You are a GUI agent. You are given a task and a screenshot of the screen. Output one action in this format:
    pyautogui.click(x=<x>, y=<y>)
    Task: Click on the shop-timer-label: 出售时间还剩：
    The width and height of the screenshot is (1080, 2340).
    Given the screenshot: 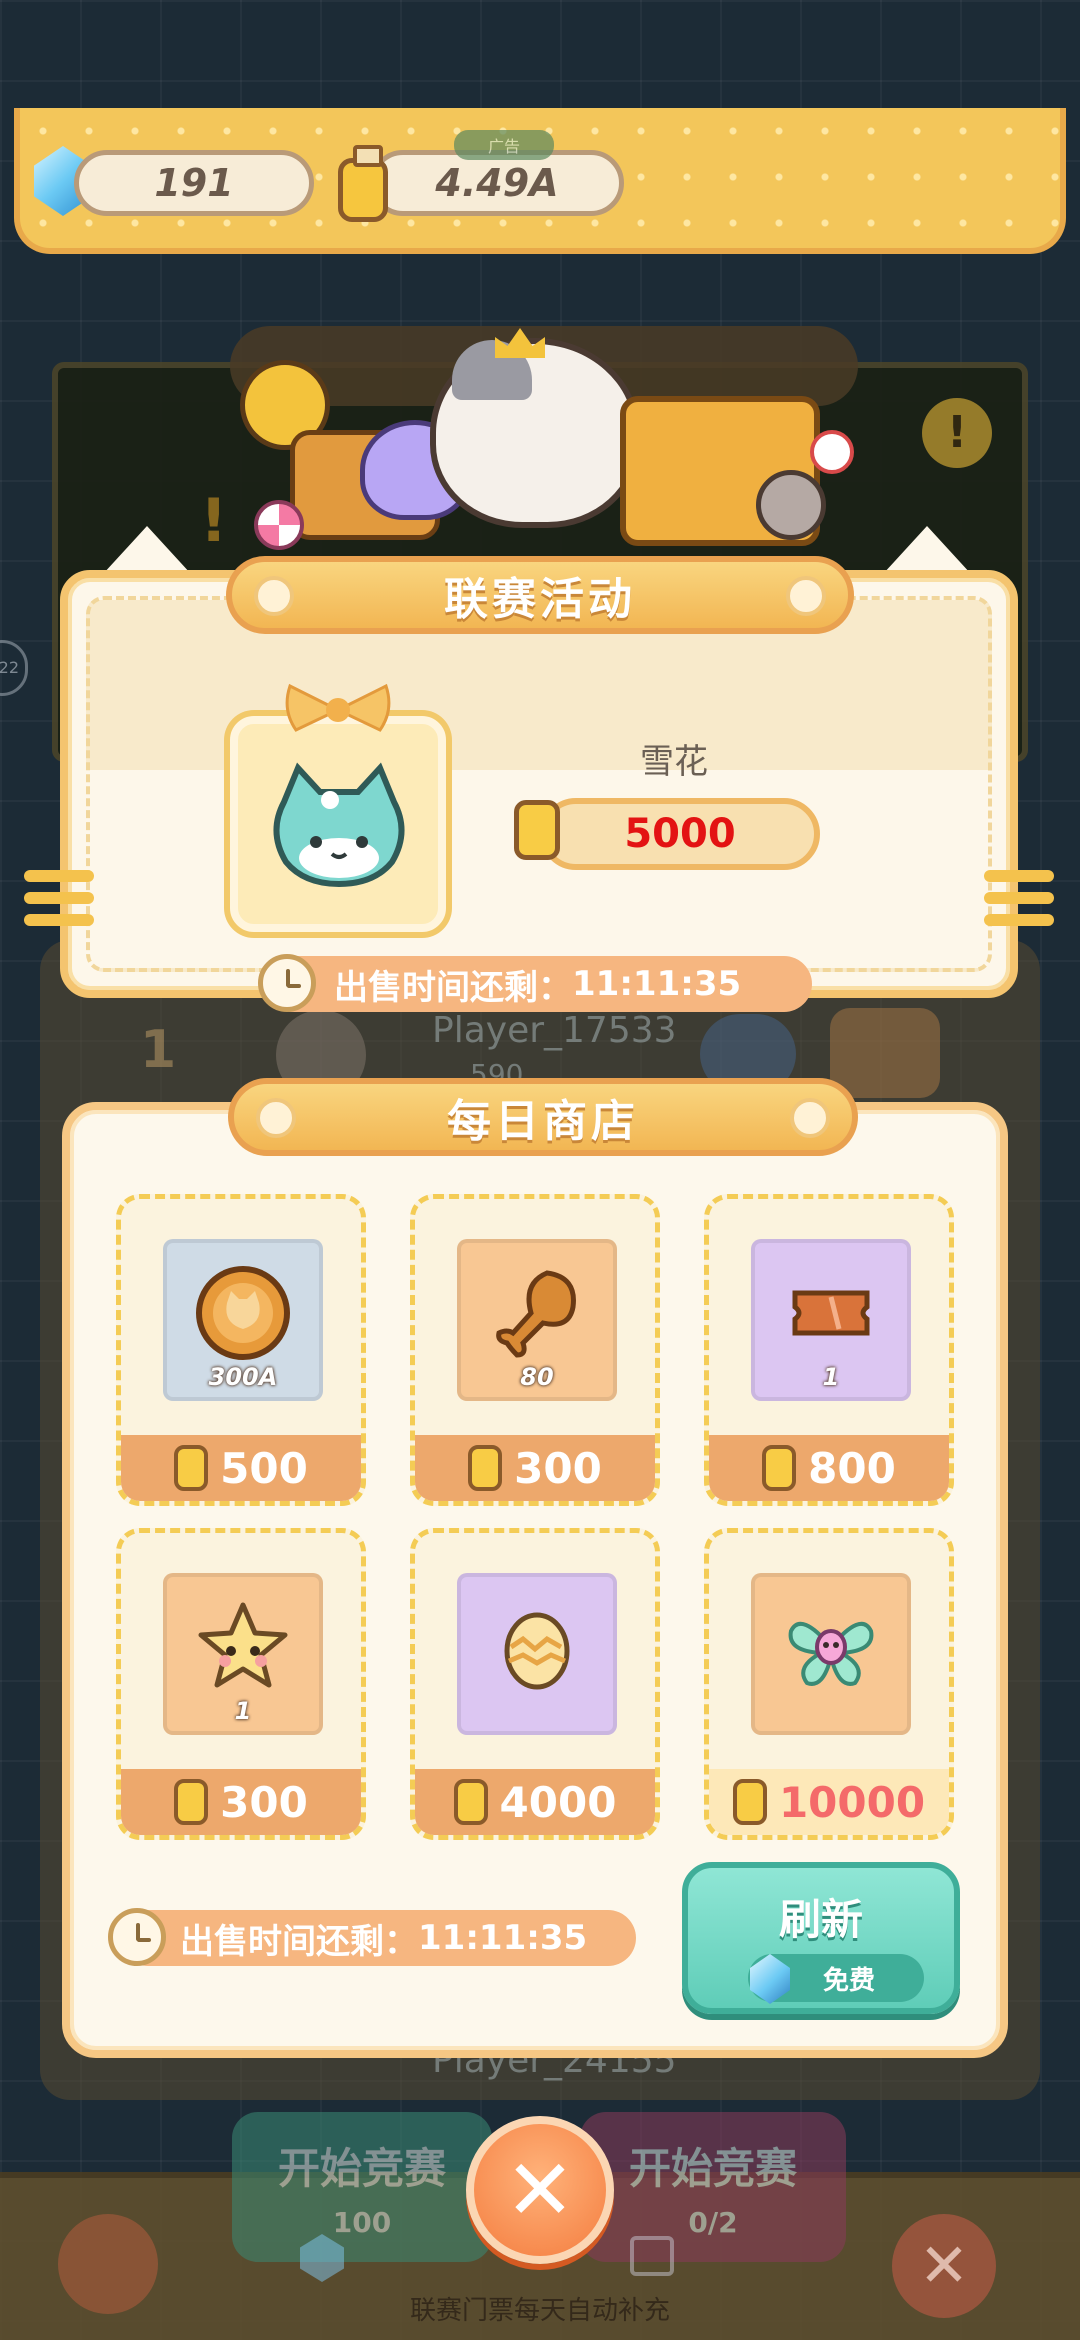 What is the action you would take?
    pyautogui.click(x=299, y=1941)
    